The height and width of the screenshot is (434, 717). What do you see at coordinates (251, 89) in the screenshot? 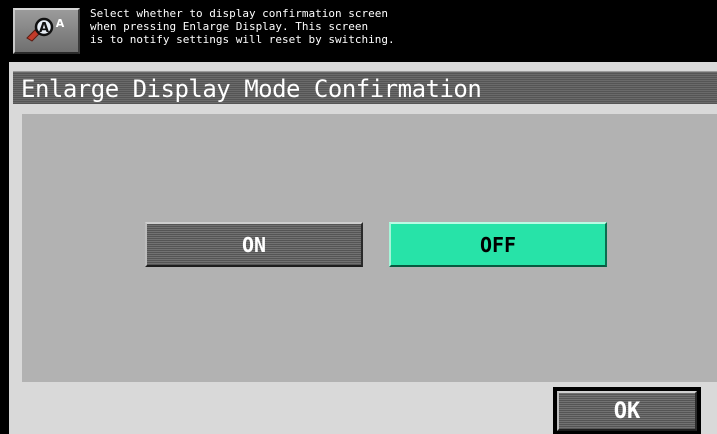
I see `page-title: Enlarge Display Mode Confirmation` at bounding box center [251, 89].